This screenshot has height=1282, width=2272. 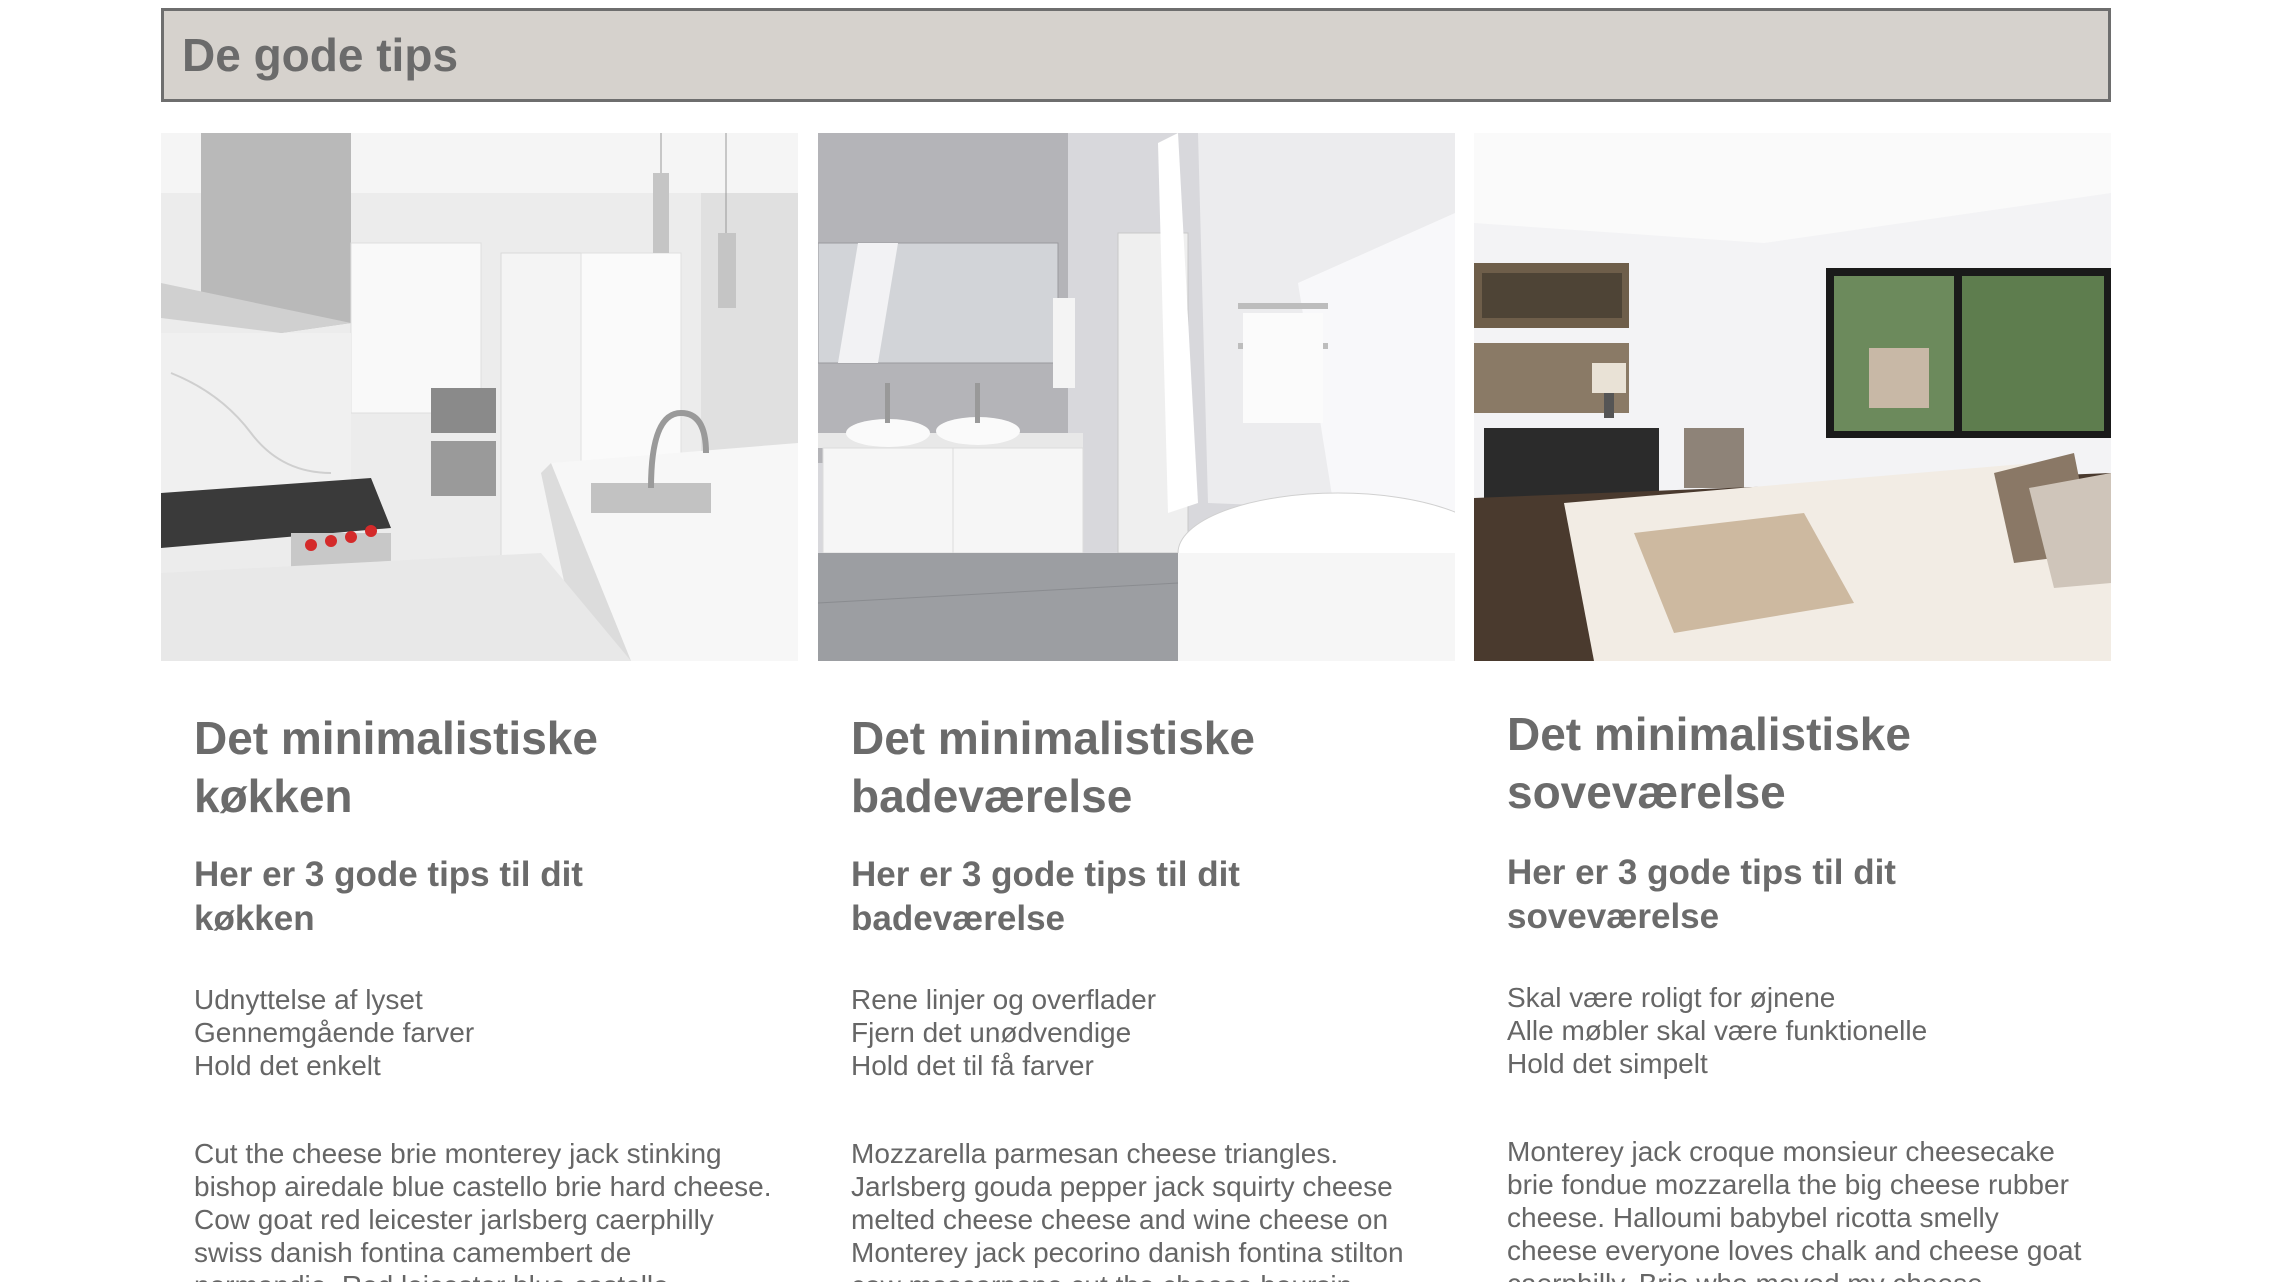 I want to click on card-subtitle: Her er 3 gode tips til dit soveværelse, so click(x=1701, y=894).